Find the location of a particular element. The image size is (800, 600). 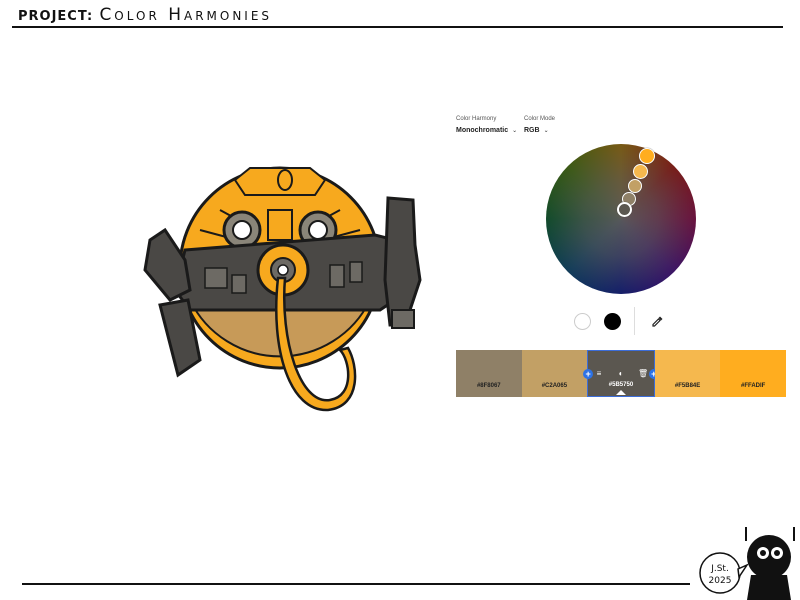

color-mode-value: RGB is located at coordinates (532, 130).